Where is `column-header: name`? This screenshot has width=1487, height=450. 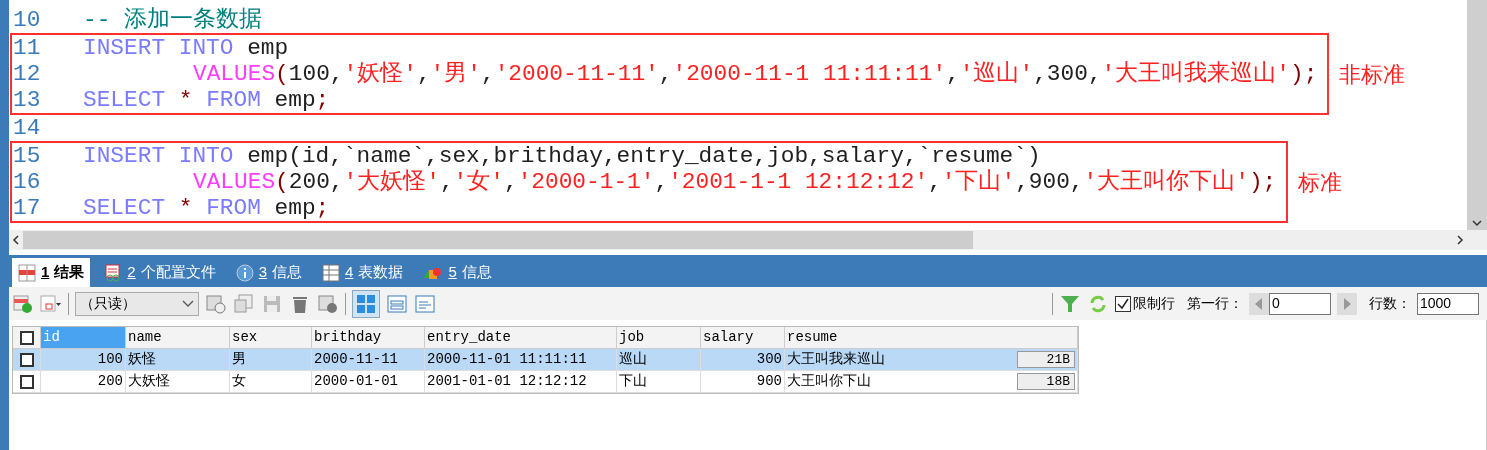 column-header: name is located at coordinates (178, 337).